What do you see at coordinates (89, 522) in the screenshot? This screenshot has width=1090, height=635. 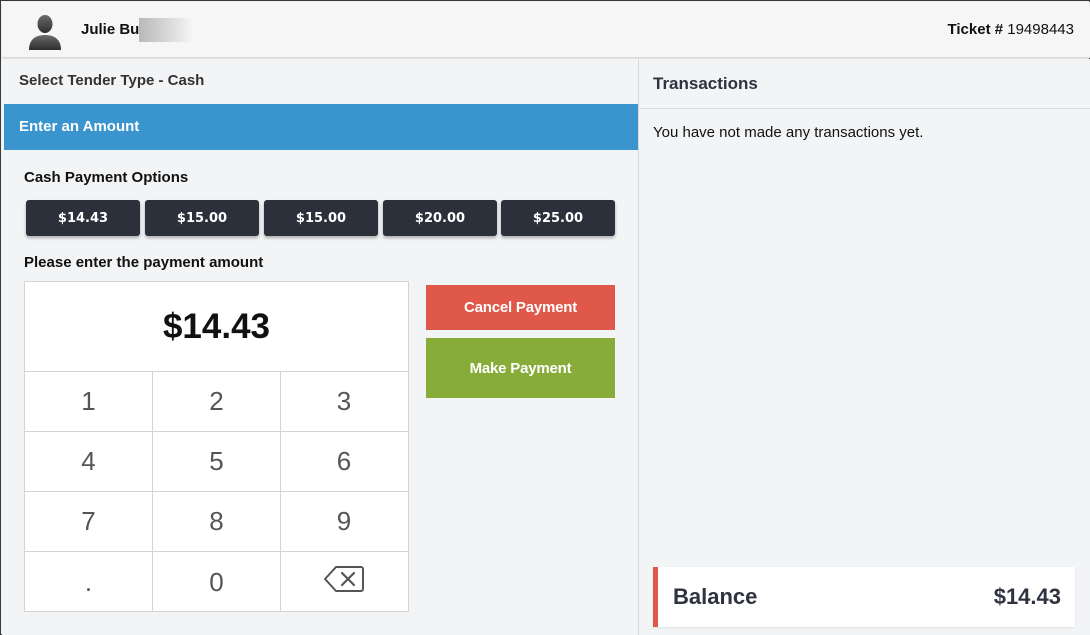 I see `keypad-key-7: 7` at bounding box center [89, 522].